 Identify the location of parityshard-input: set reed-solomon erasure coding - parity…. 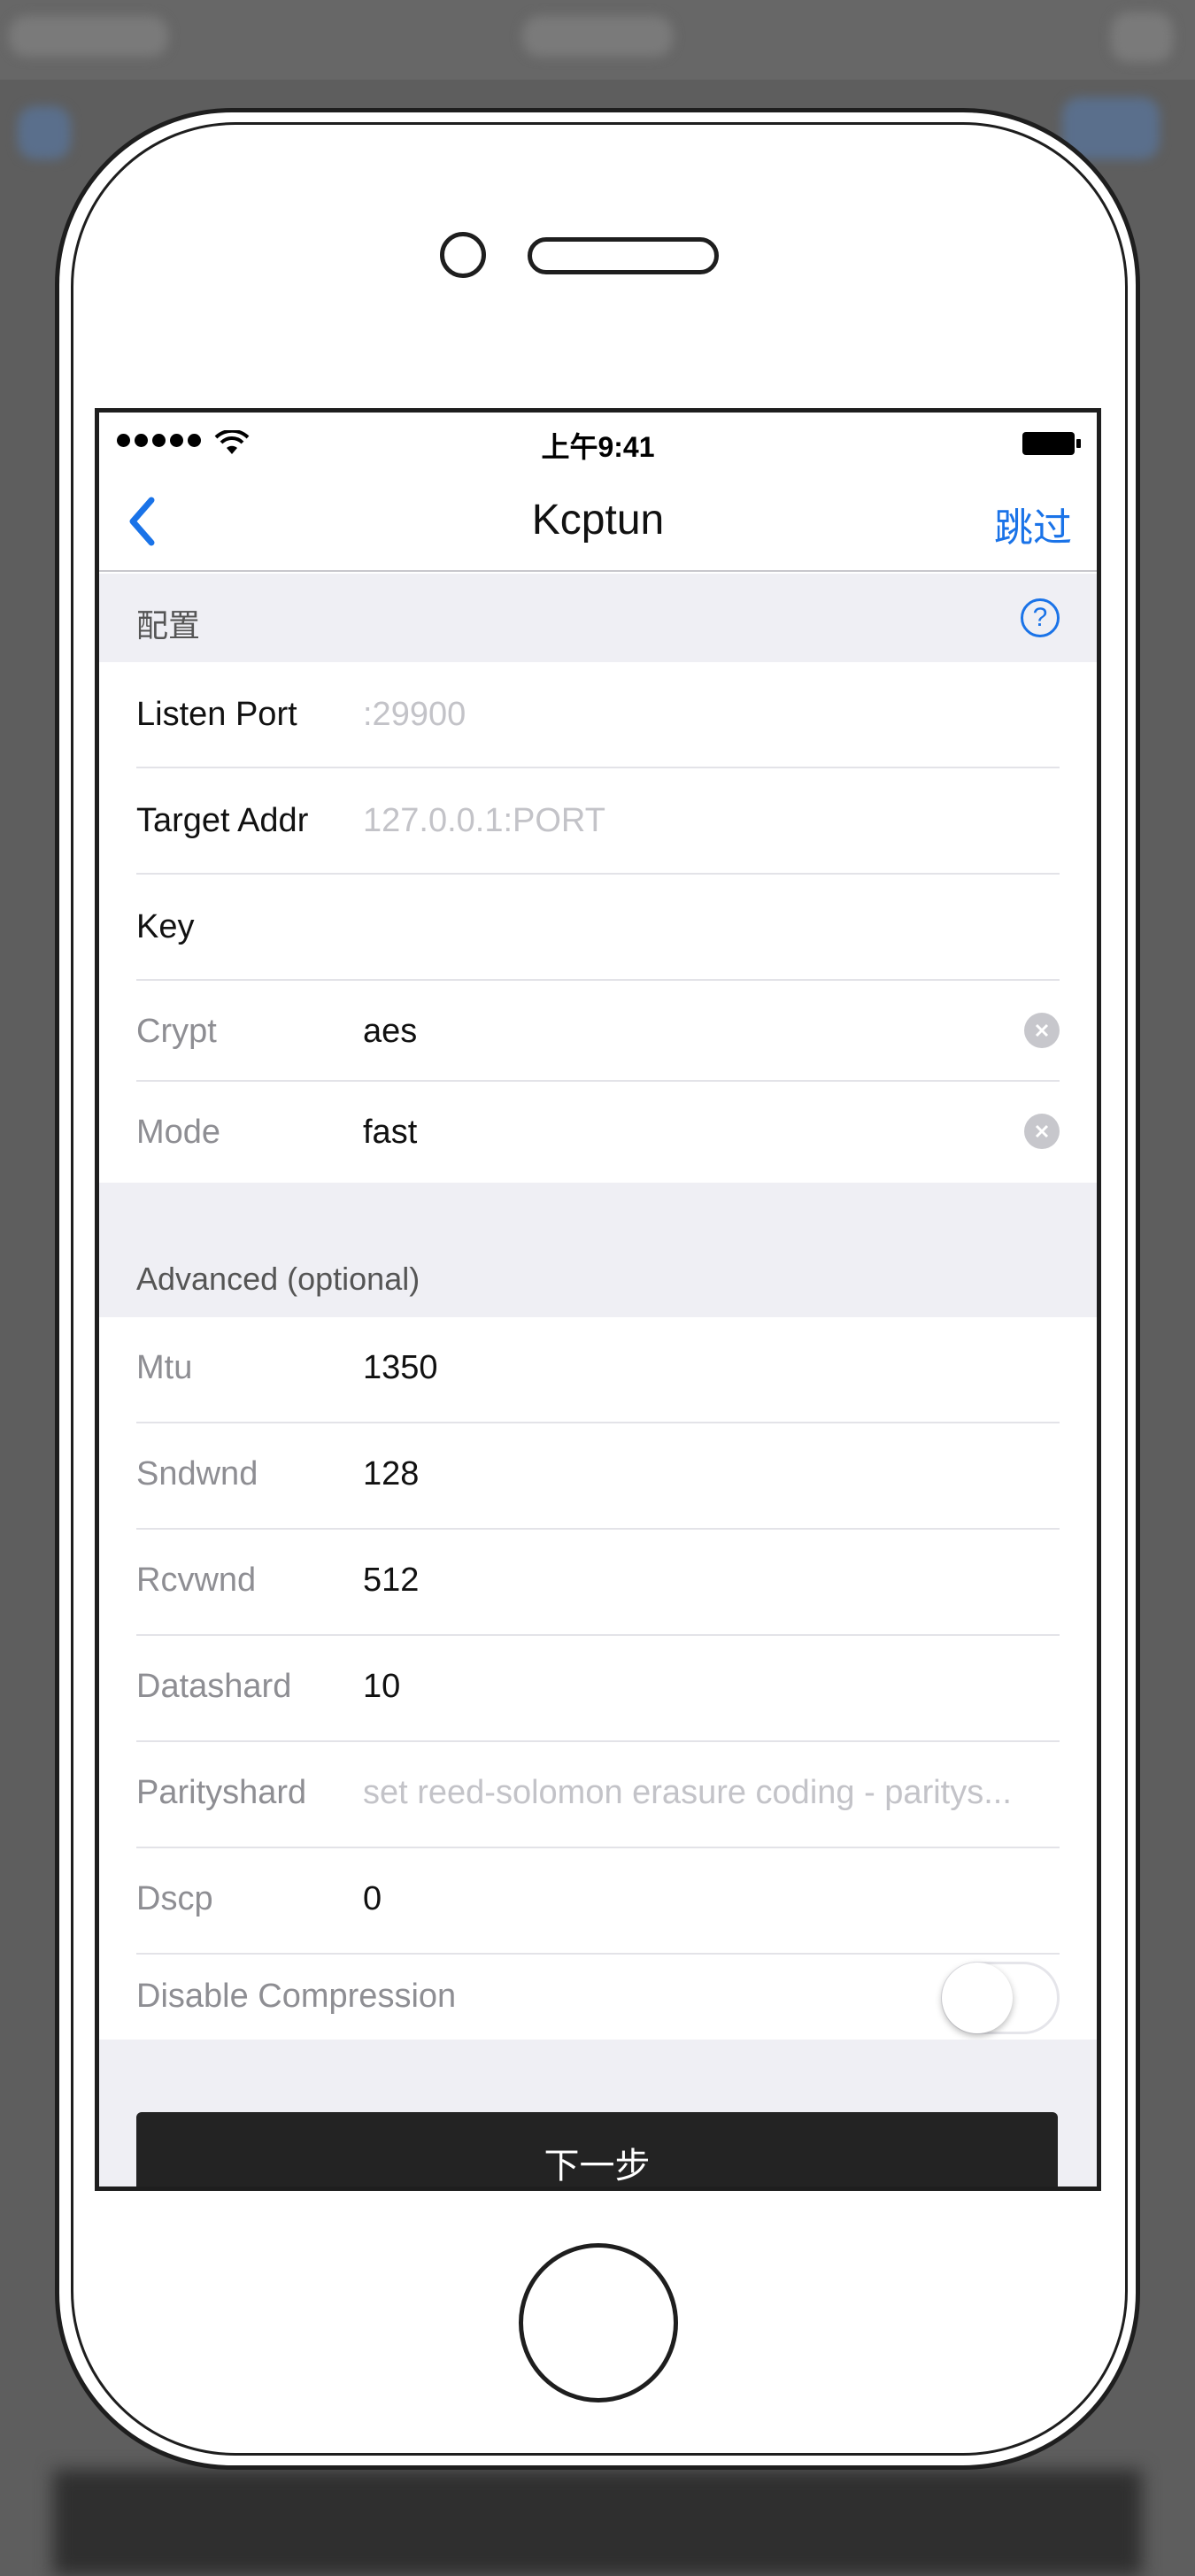
(711, 1793).